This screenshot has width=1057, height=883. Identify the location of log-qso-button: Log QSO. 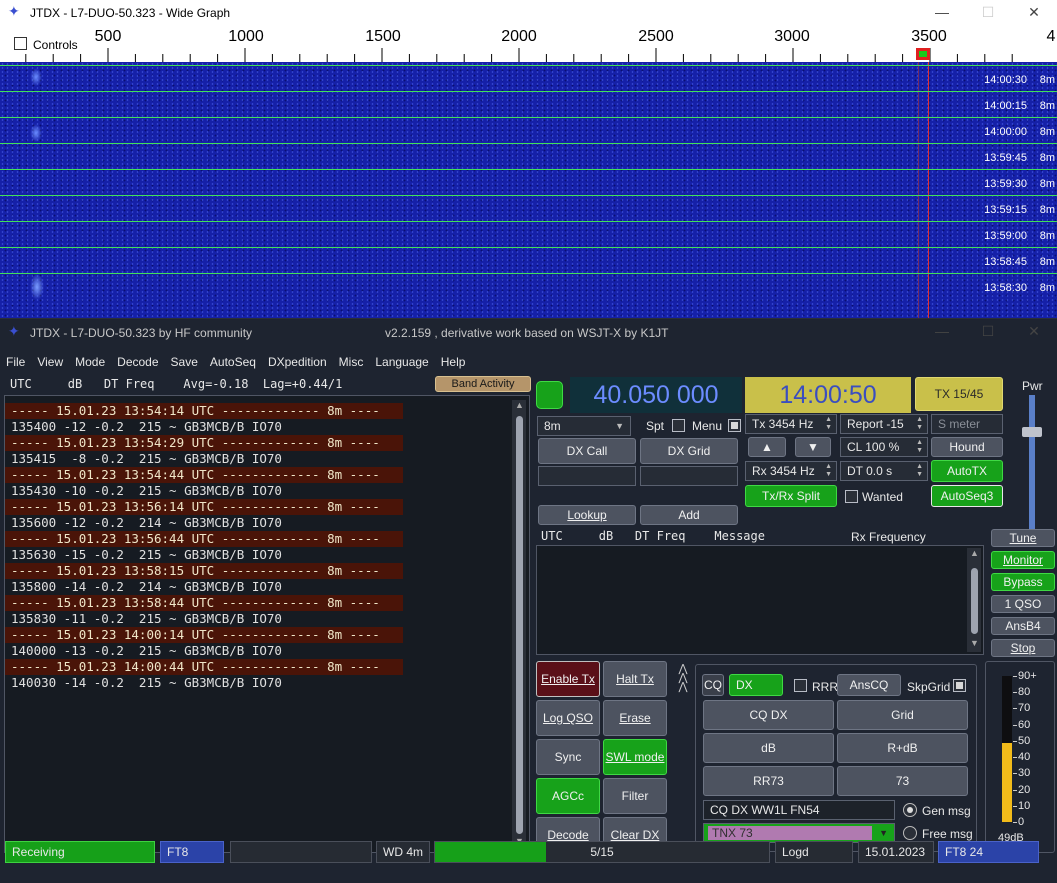
(568, 718).